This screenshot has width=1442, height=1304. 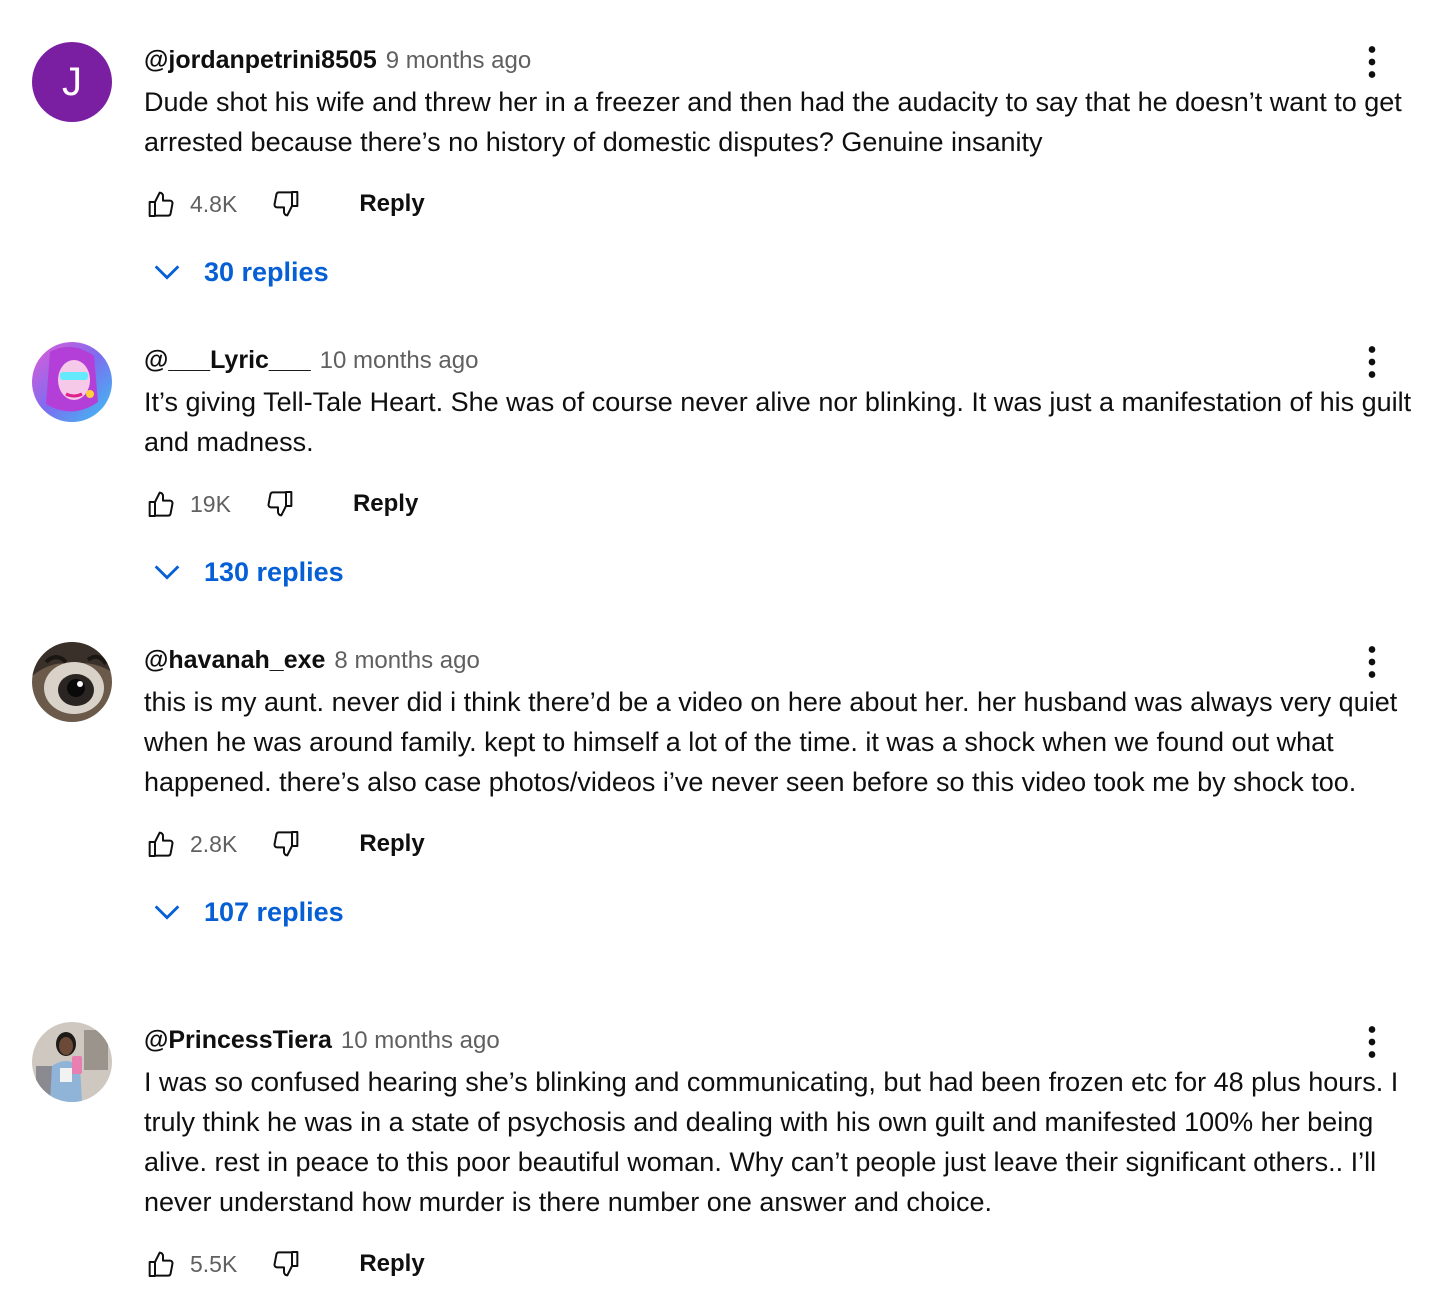 What do you see at coordinates (214, 1263) in the screenshot?
I see `like-count: 5.5K` at bounding box center [214, 1263].